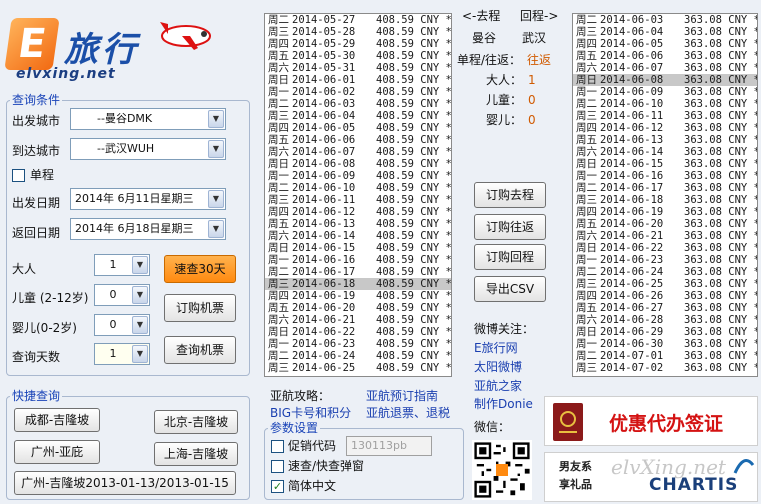 The height and width of the screenshot is (504, 761). What do you see at coordinates (665, 308) in the screenshot?
I see `date-list-row: 周五 2014-06-27 363.08 CNY *` at bounding box center [665, 308].